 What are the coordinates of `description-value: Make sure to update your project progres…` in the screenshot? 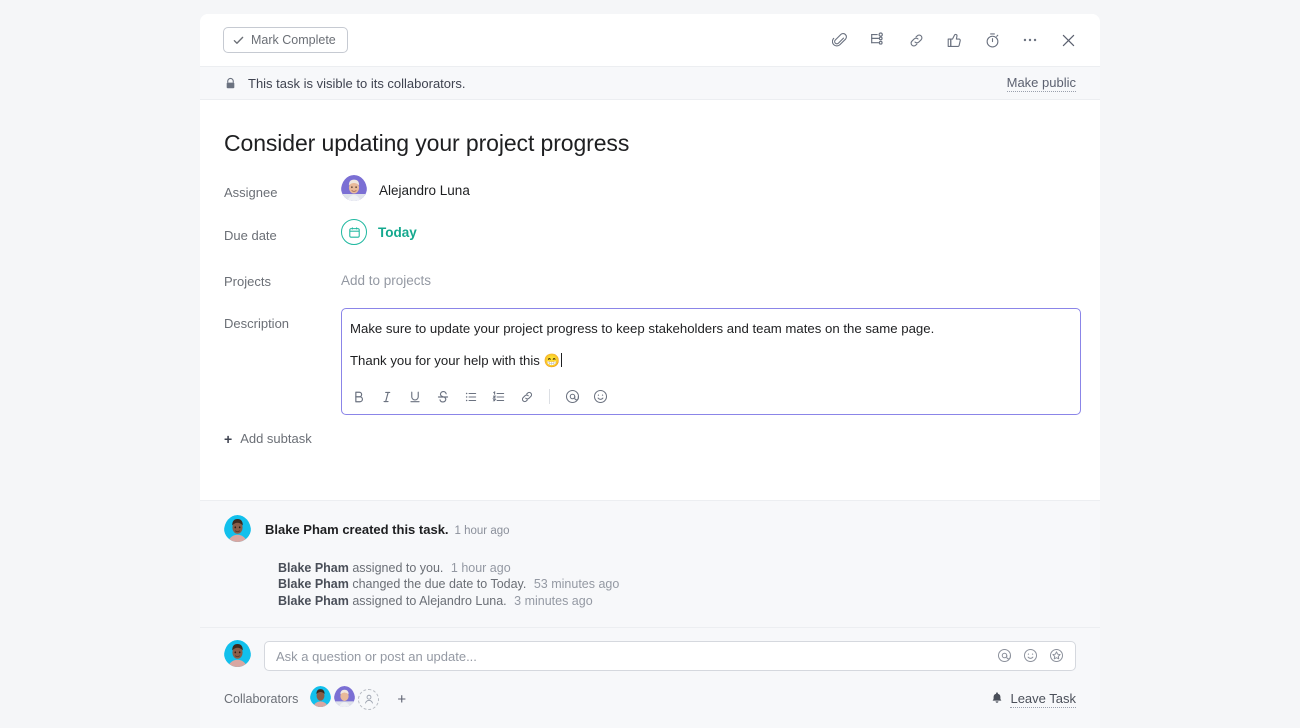 It's located at (711, 361).